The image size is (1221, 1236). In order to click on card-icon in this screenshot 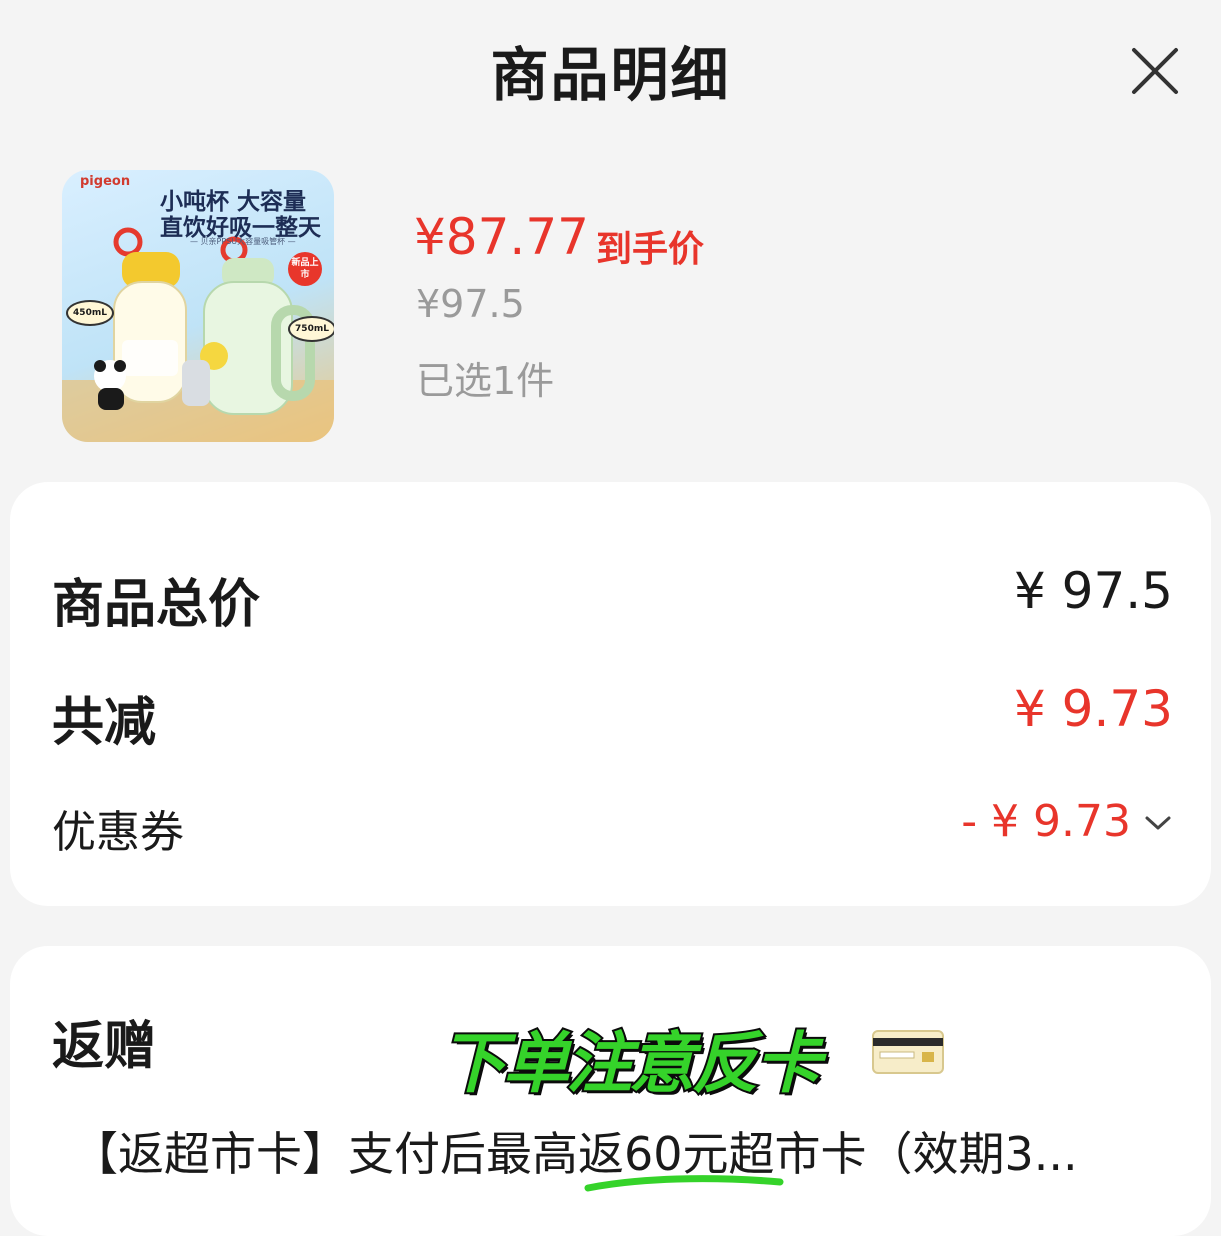, I will do `click(908, 1052)`.